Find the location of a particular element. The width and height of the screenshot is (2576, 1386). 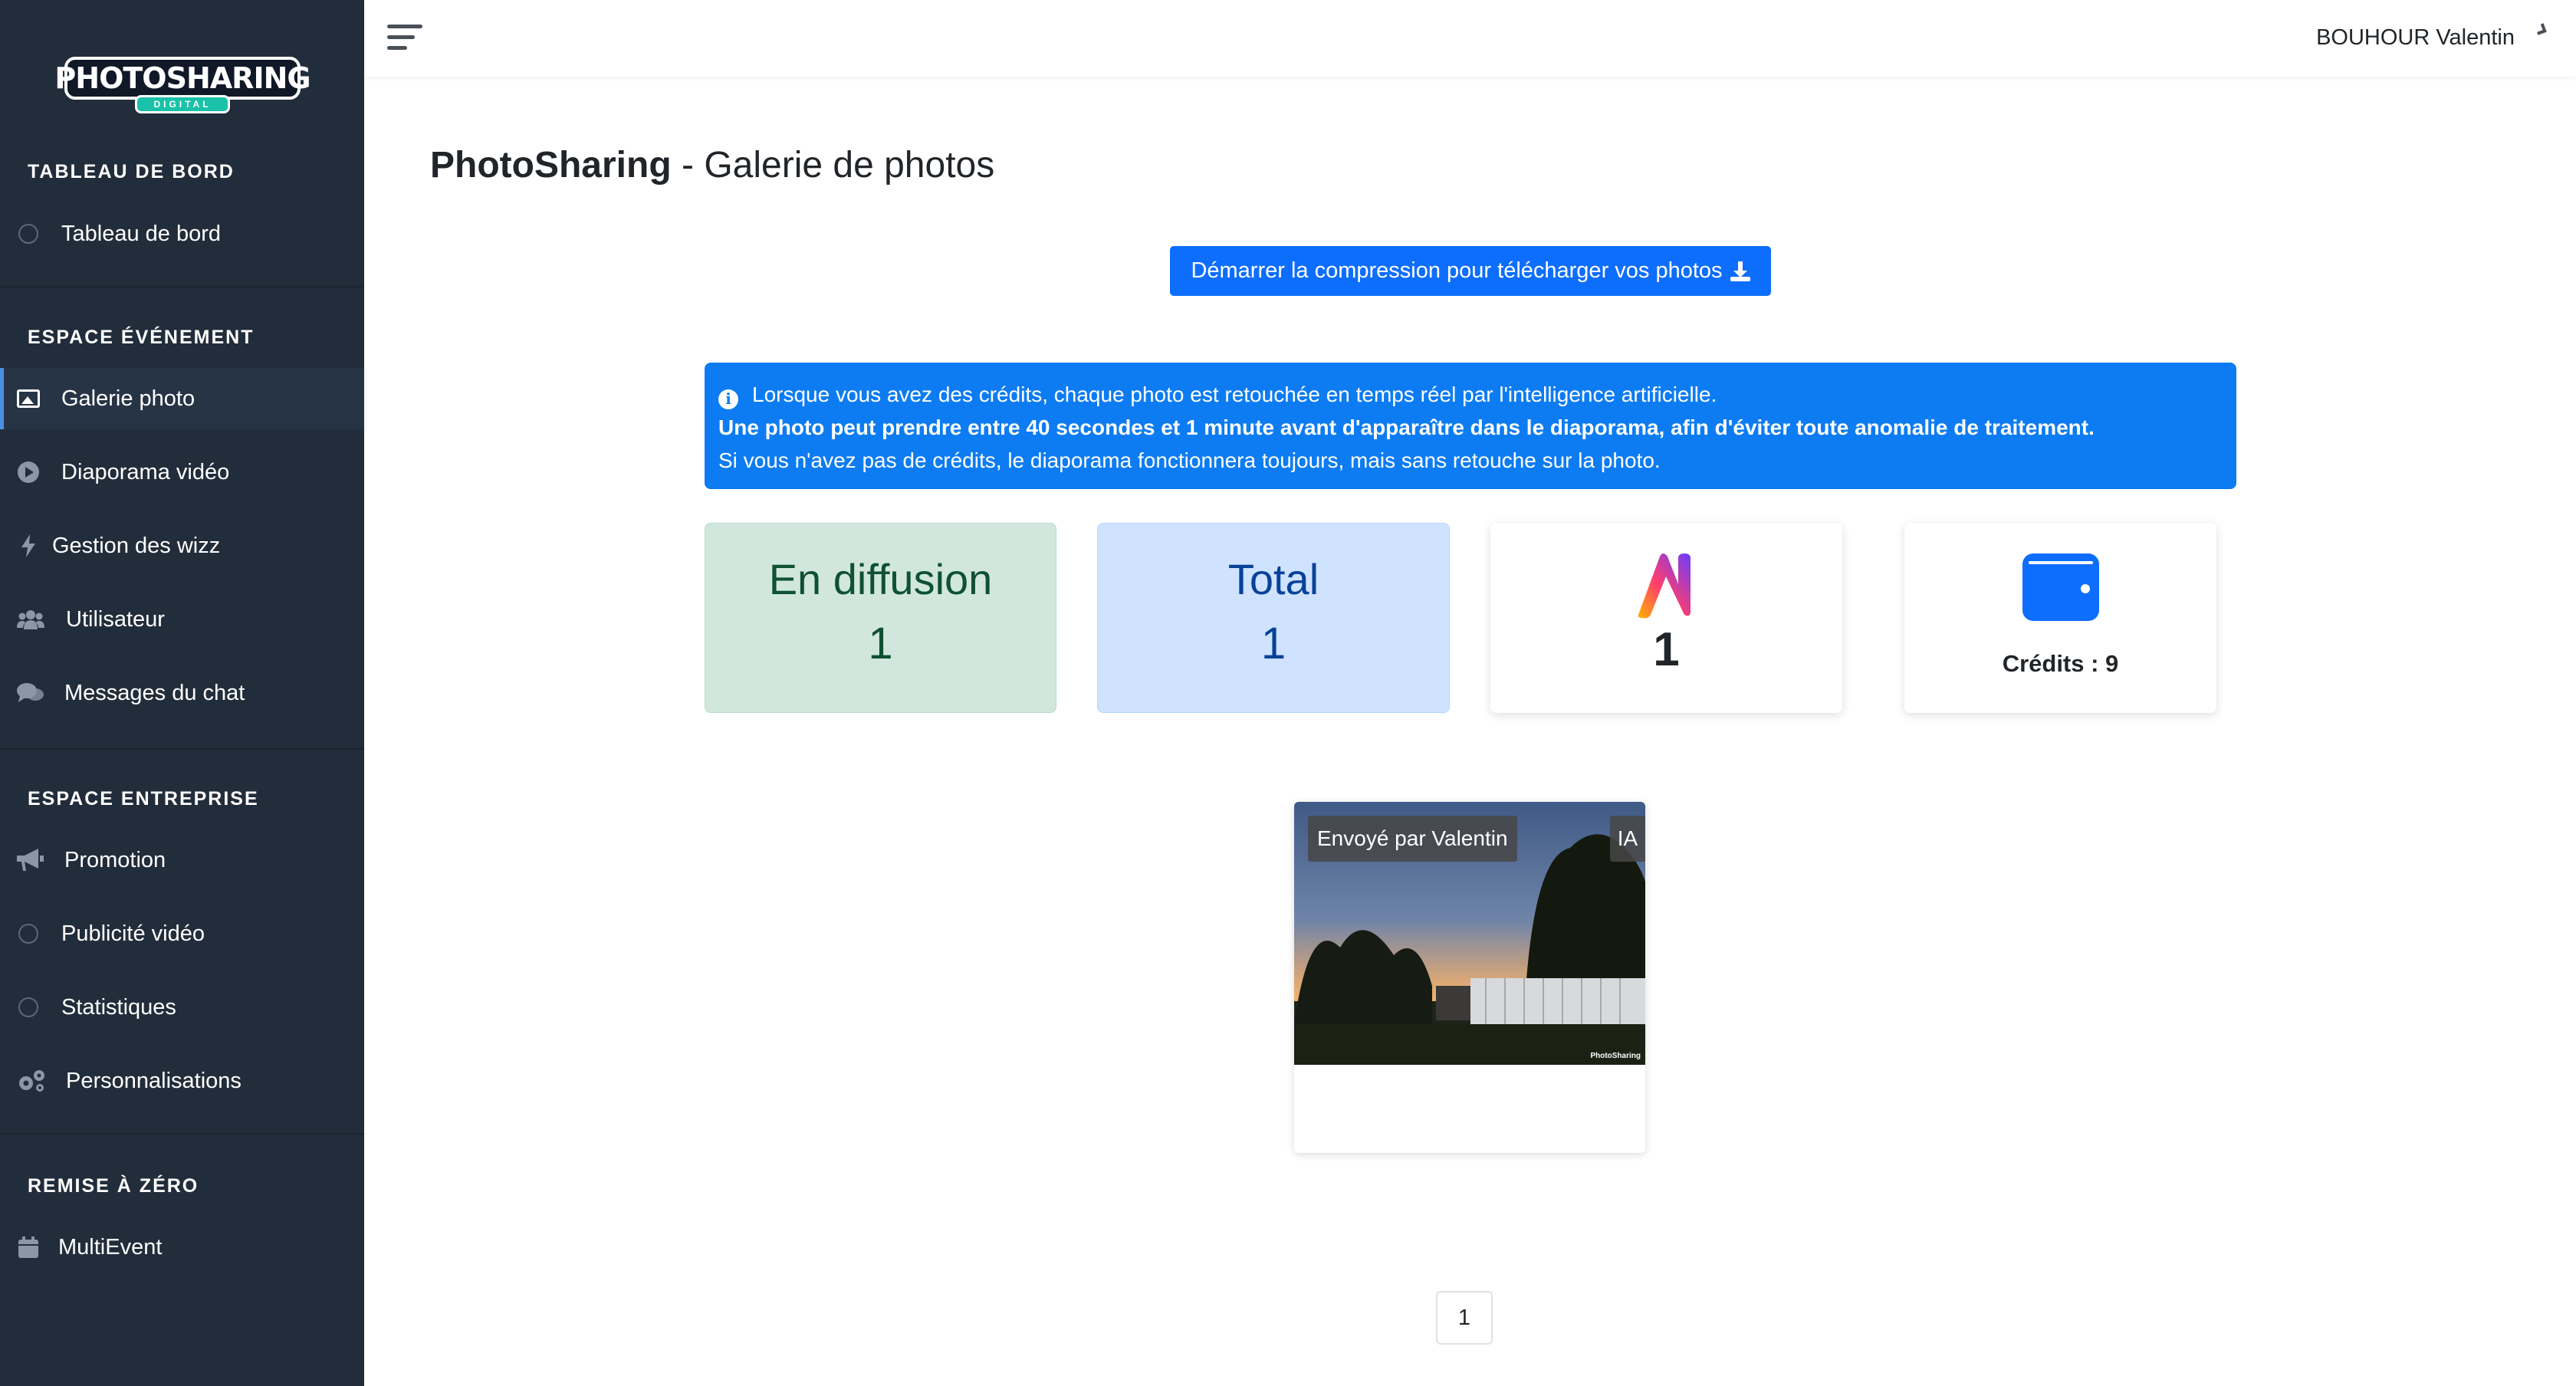

users-icon is located at coordinates (30, 619).